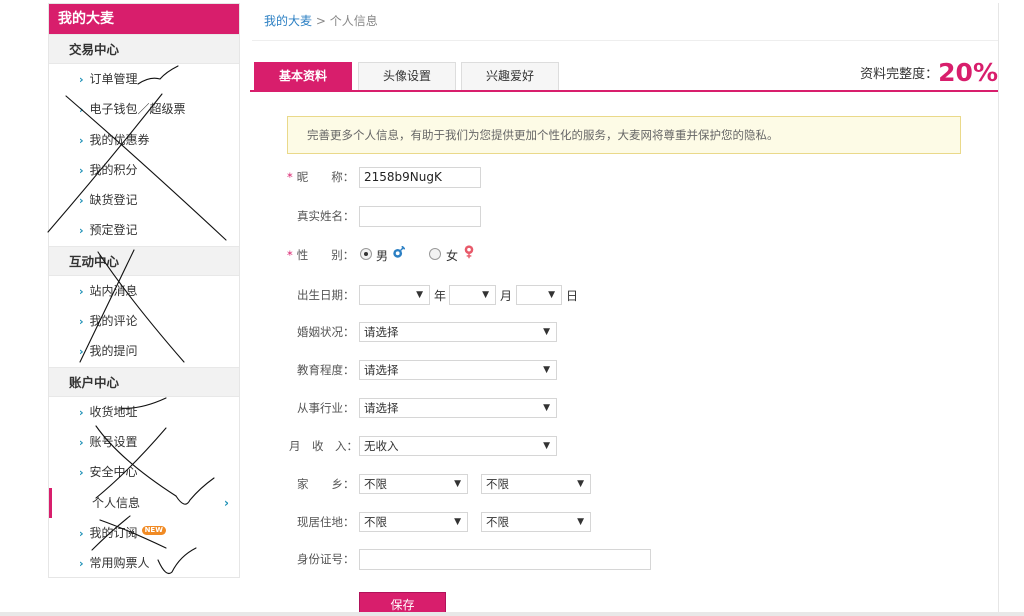 This screenshot has width=1024, height=616. I want to click on sidebar-item-questions: › 我的提问, so click(144, 351).